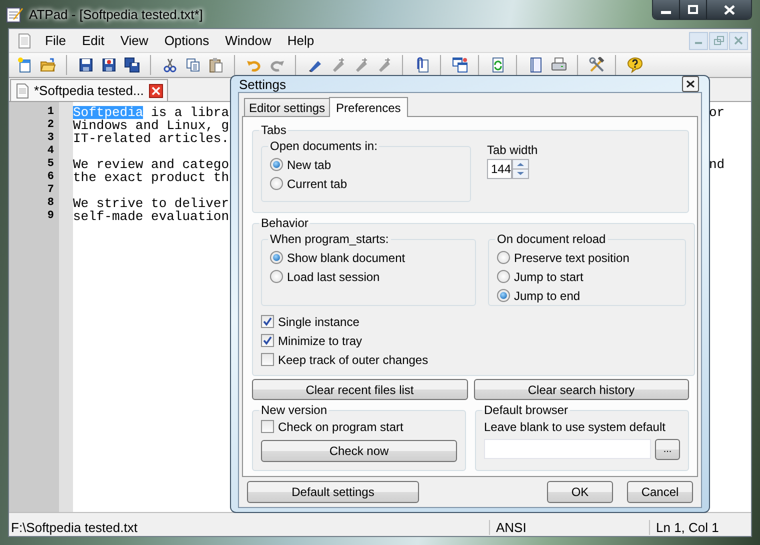 The height and width of the screenshot is (545, 760). I want to click on save-all-icon, so click(132, 65).